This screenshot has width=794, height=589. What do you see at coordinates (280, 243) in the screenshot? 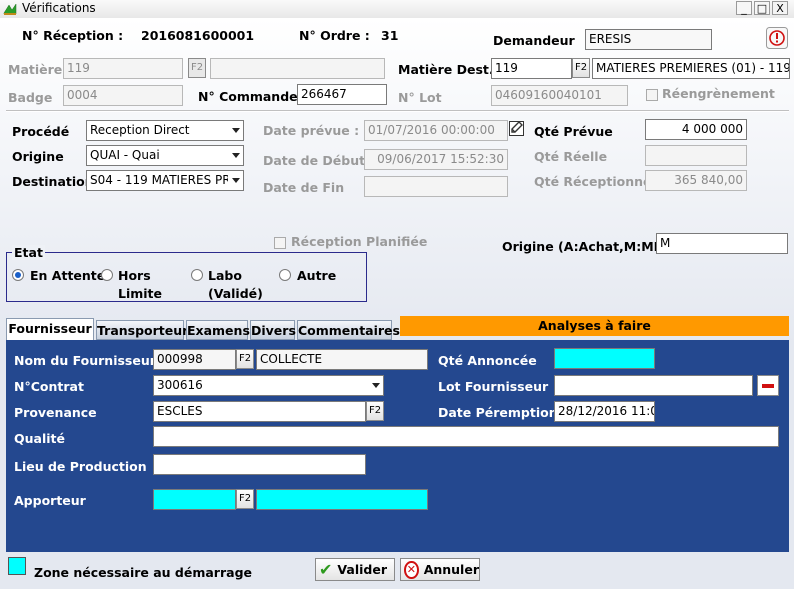
I see `reception-planifiee-checkbox` at bounding box center [280, 243].